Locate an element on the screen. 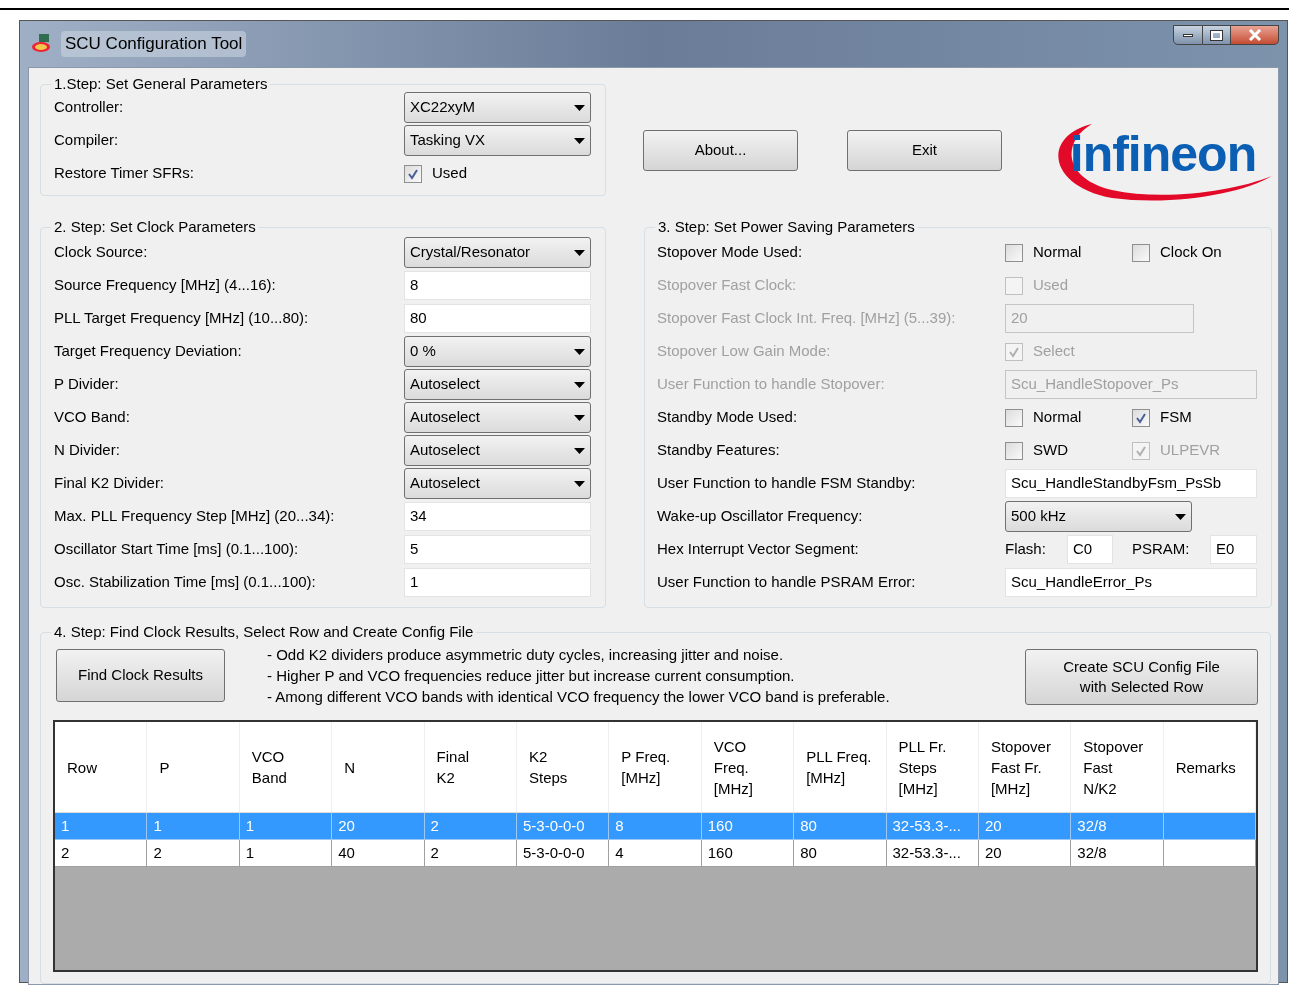  checkbox-label: SWD is located at coordinates (1050, 450).